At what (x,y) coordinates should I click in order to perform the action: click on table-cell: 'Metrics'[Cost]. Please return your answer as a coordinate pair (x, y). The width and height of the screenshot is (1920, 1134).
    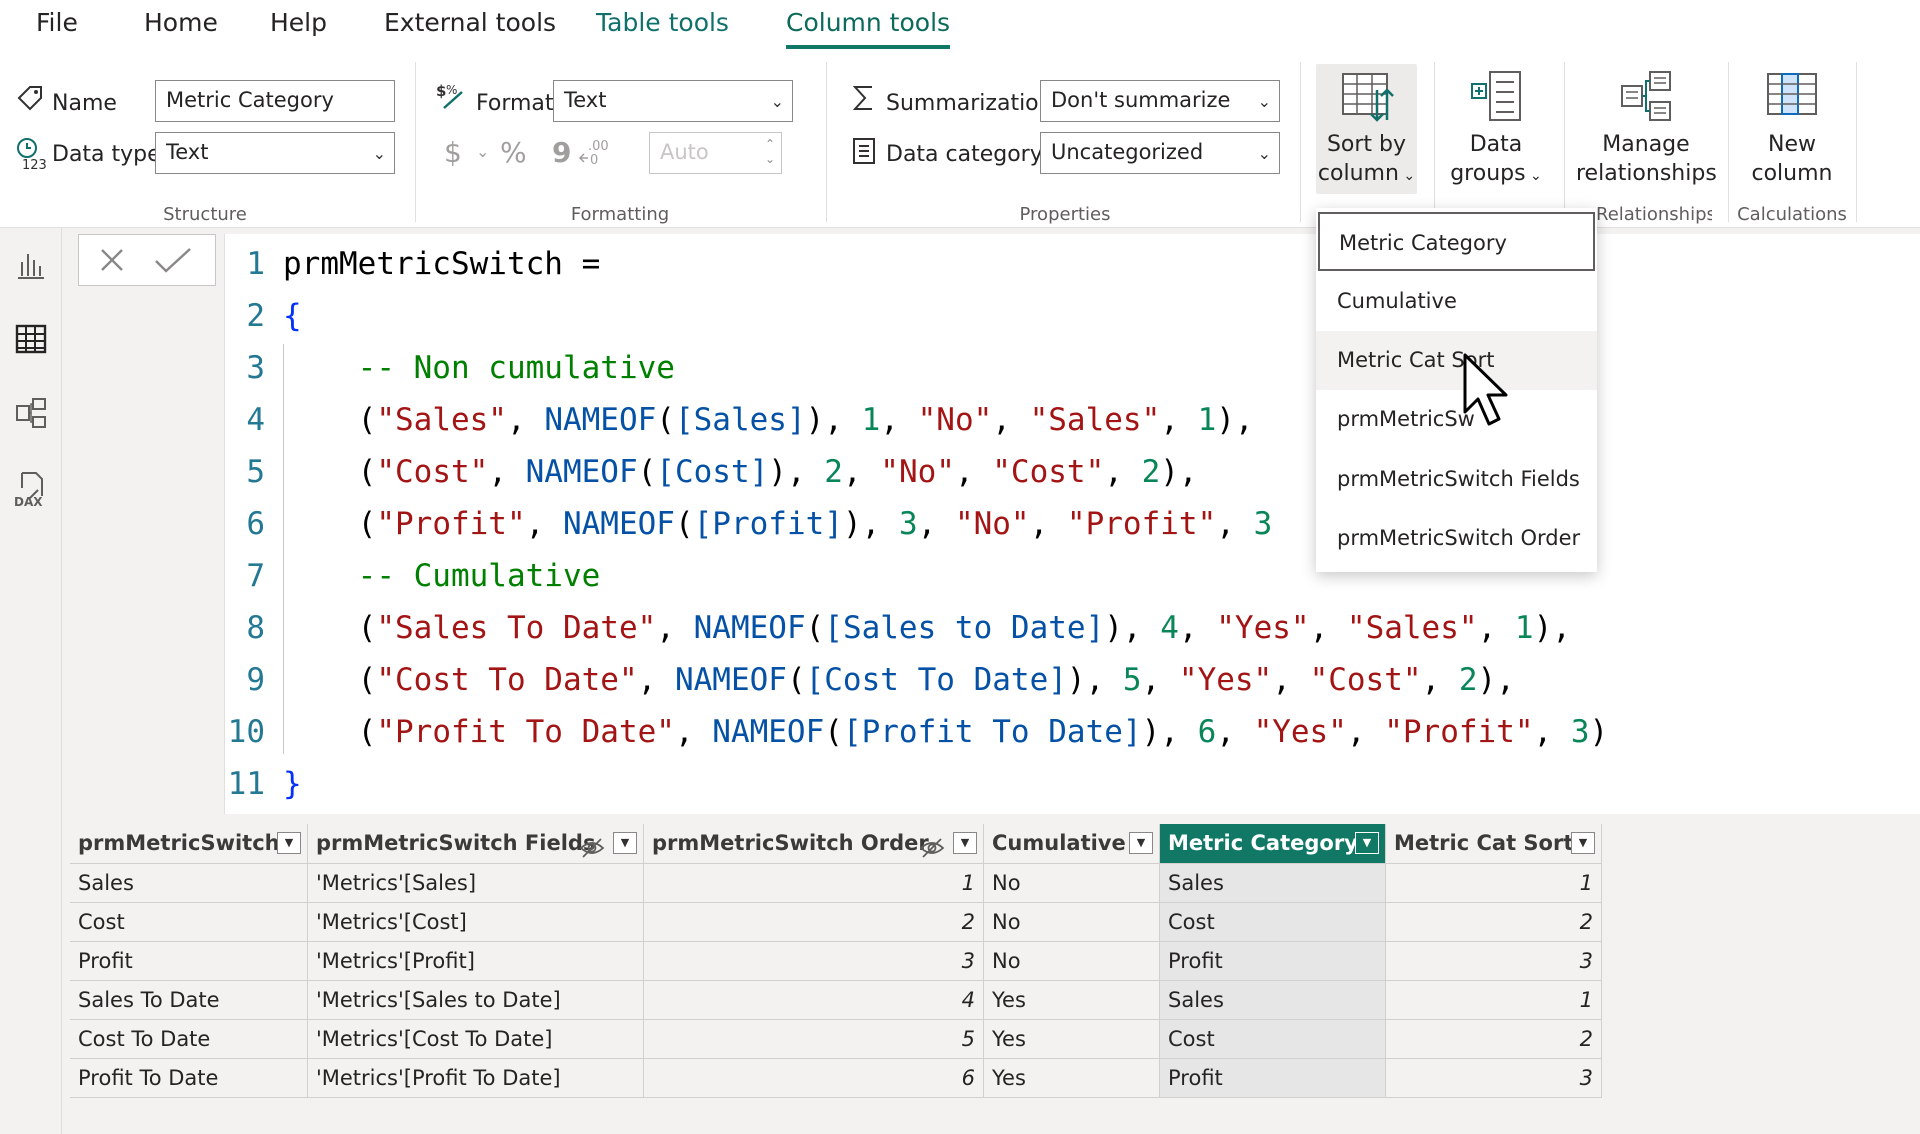
    Looking at the image, I should click on (476, 922).